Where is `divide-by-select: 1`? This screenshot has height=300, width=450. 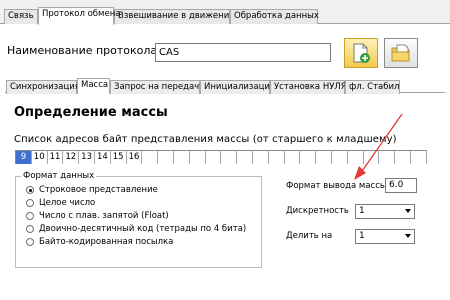
divide-by-select: 1 is located at coordinates (385, 236).